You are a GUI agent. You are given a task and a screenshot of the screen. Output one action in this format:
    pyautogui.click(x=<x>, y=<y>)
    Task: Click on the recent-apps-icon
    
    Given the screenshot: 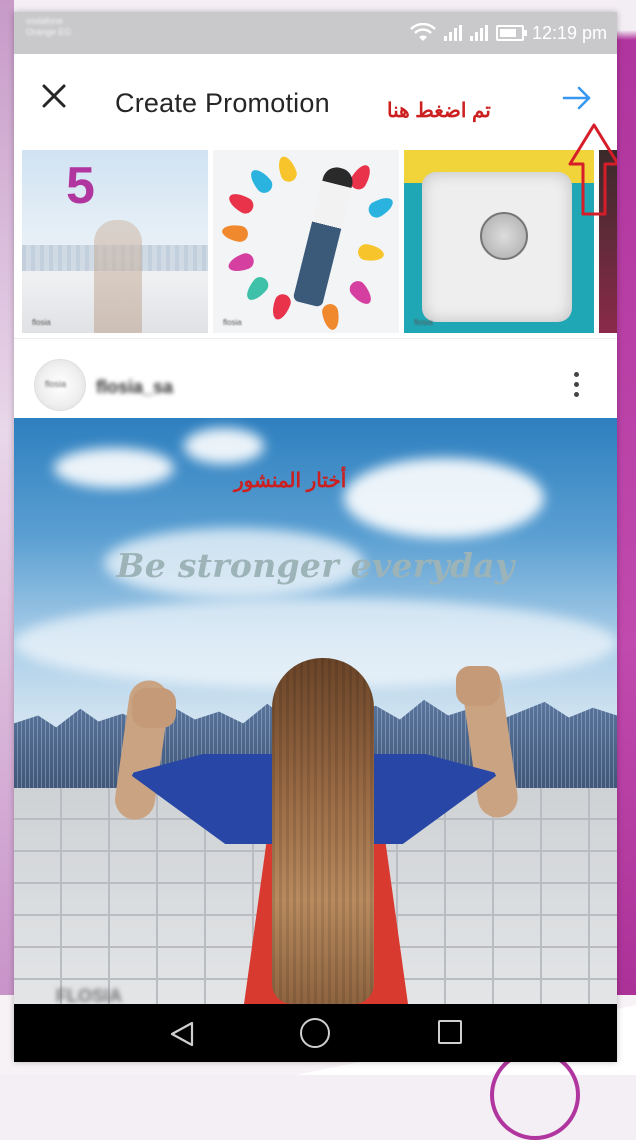 What is the action you would take?
    pyautogui.click(x=450, y=1032)
    